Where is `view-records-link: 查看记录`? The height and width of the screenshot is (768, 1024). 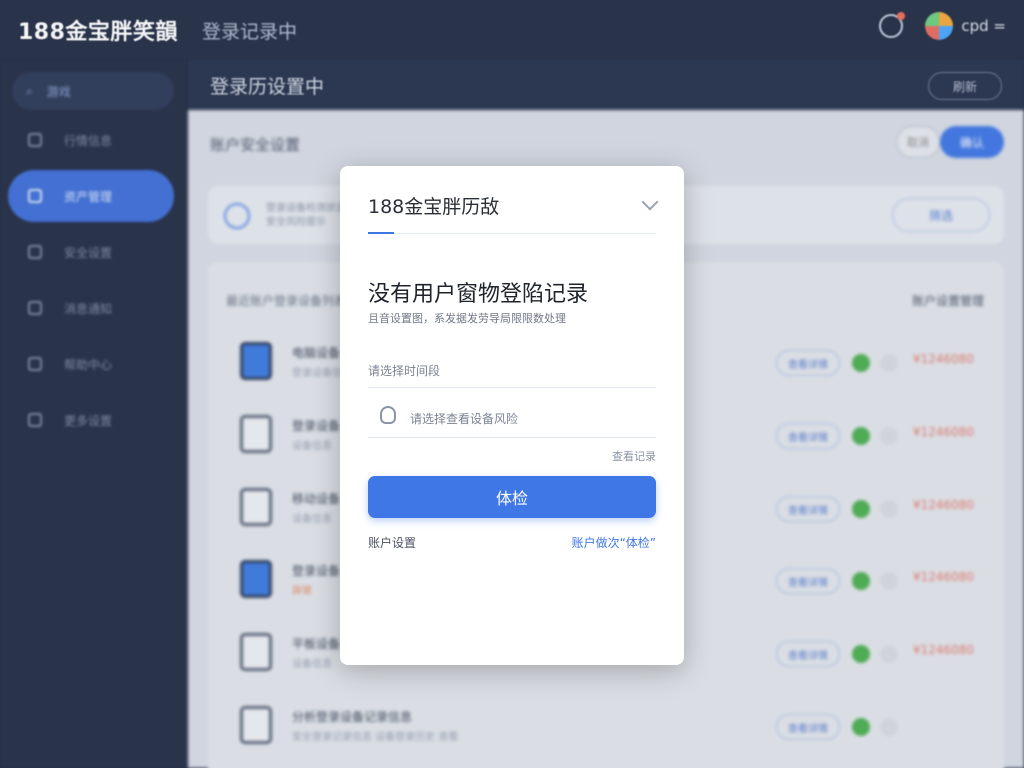 view-records-link: 查看记录 is located at coordinates (634, 456).